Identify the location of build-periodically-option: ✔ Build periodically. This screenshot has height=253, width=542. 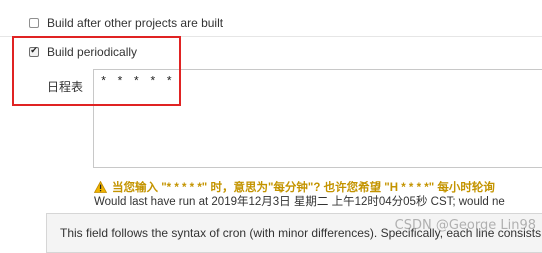
(83, 52).